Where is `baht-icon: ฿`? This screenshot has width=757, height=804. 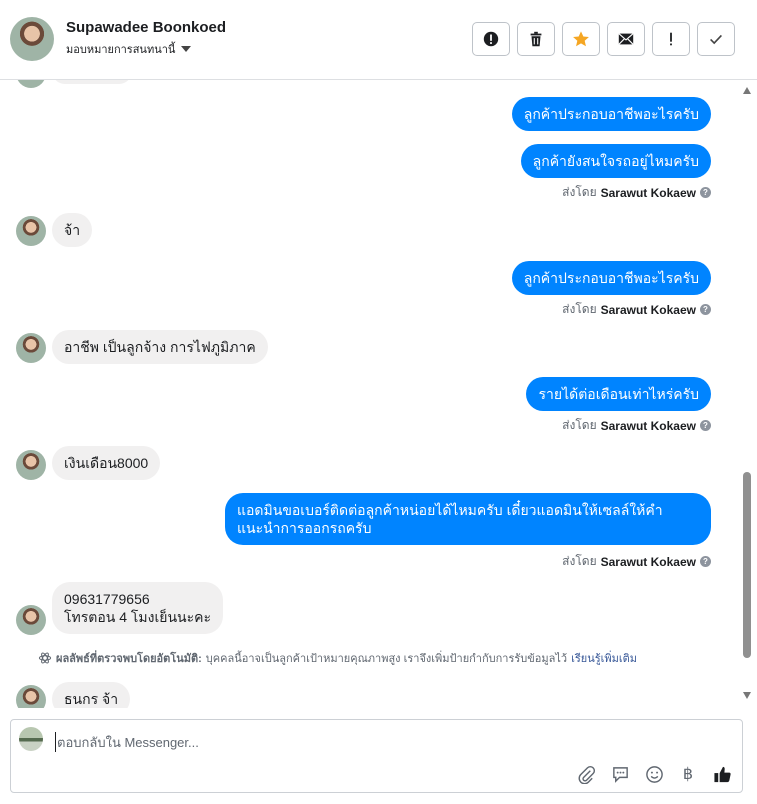 baht-icon: ฿ is located at coordinates (688, 774).